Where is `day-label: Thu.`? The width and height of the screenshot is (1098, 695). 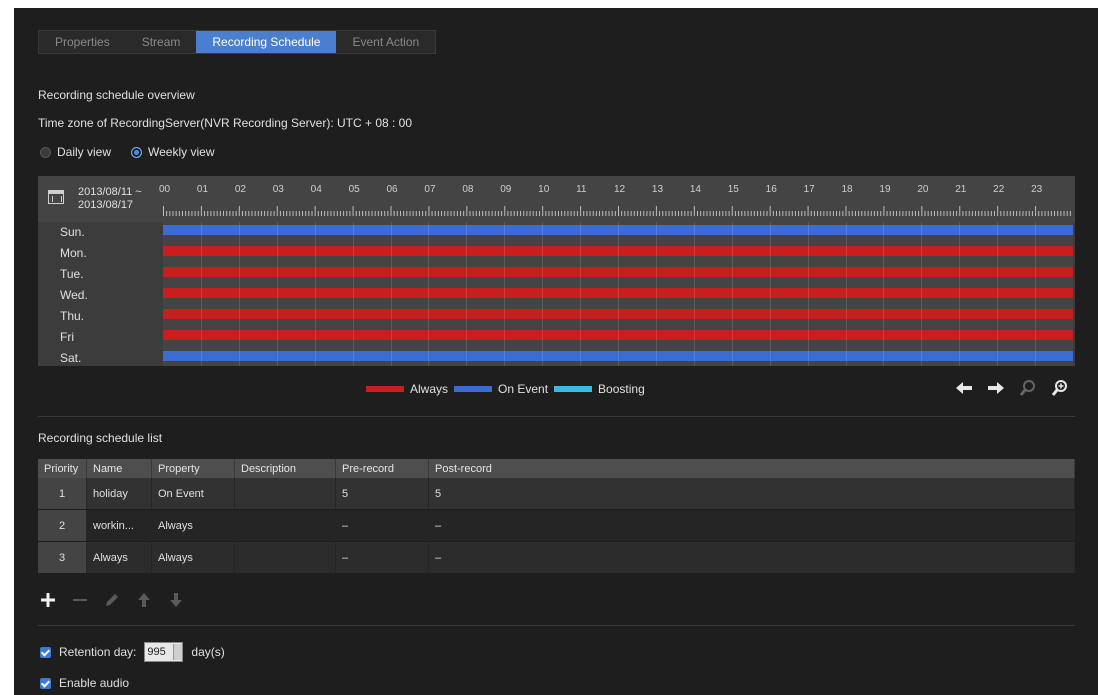 day-label: Thu. is located at coordinates (72, 316).